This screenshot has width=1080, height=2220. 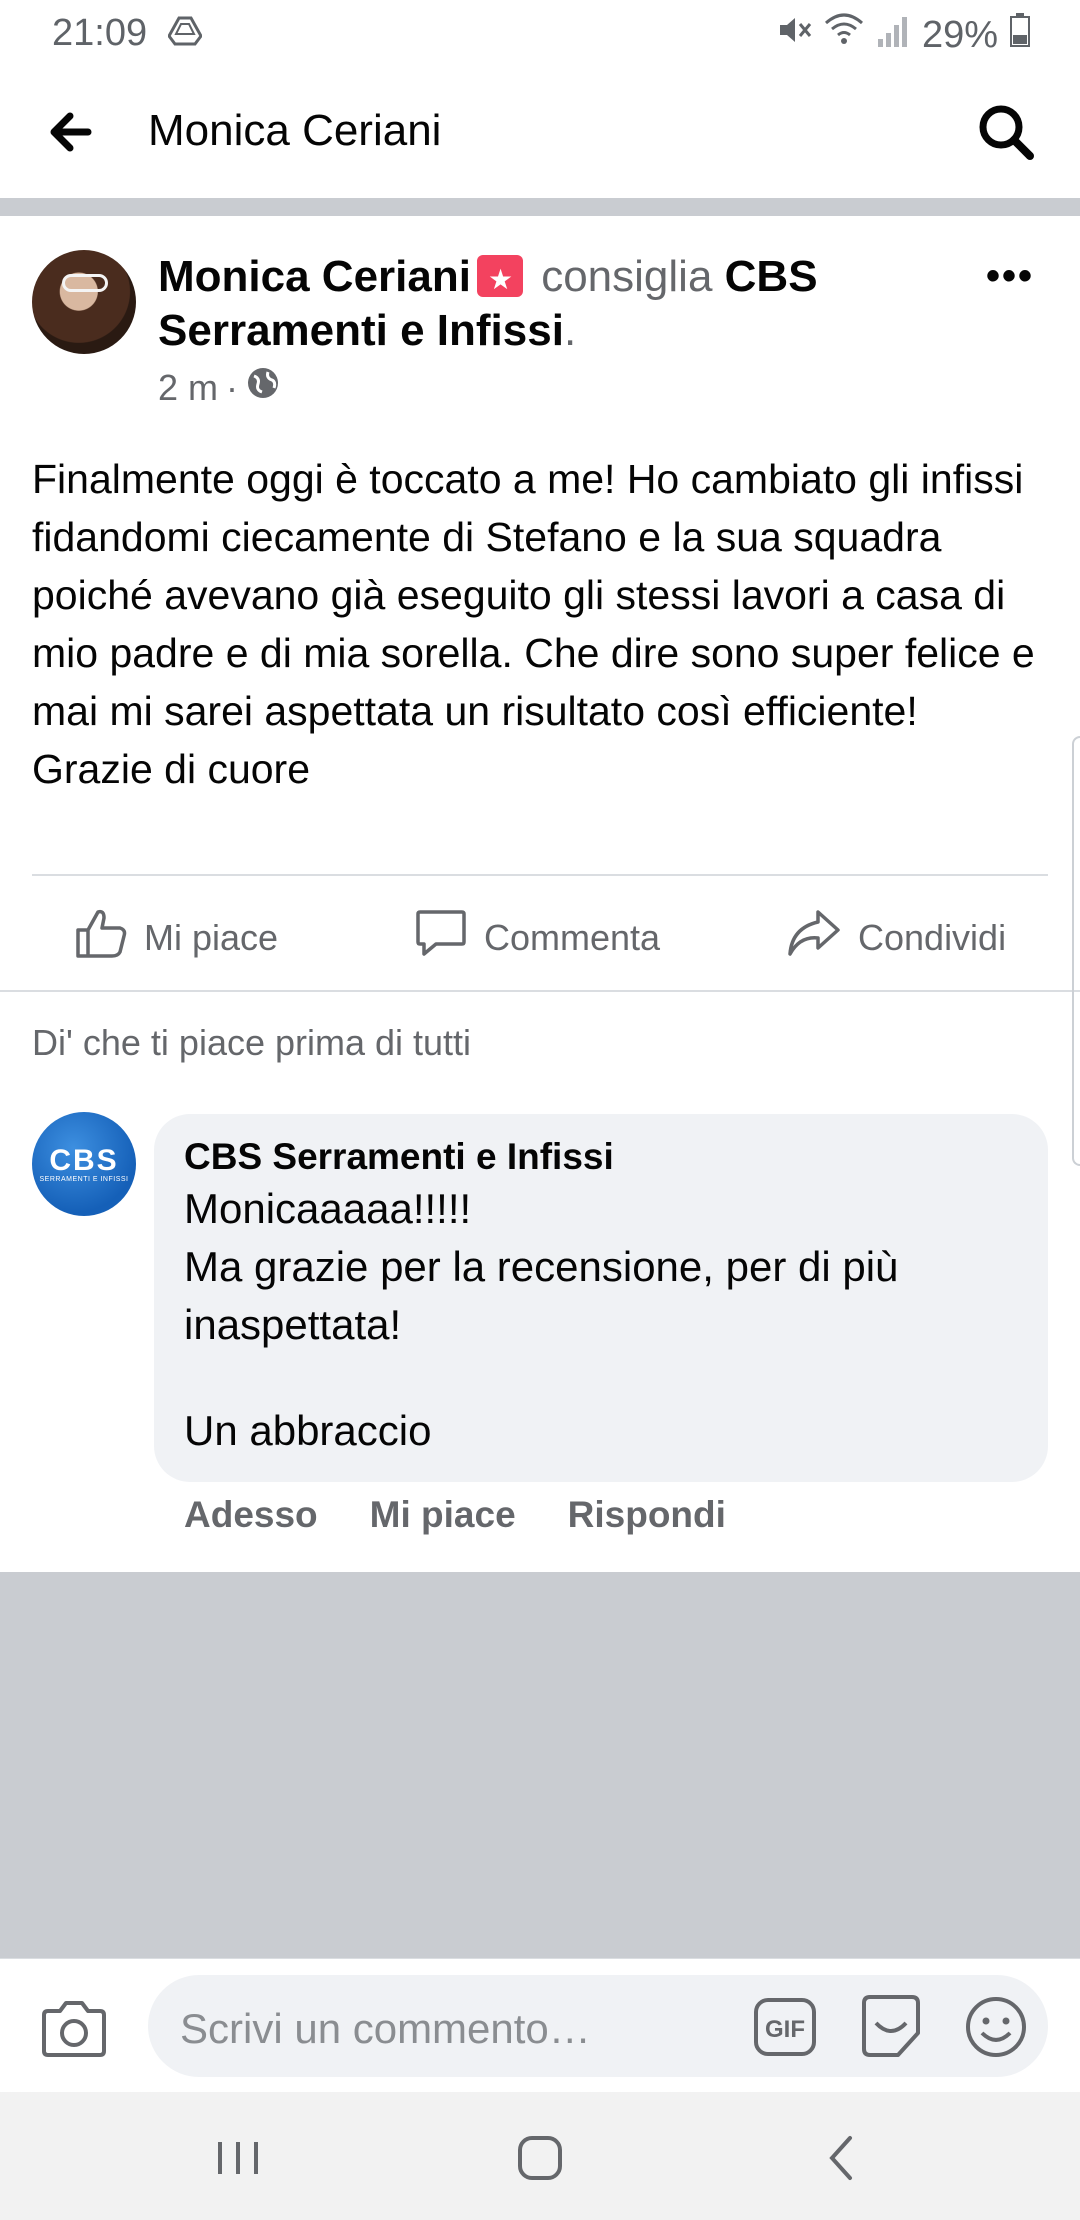 What do you see at coordinates (540, 32) in the screenshot?
I see `status-bar: 21:09 29%` at bounding box center [540, 32].